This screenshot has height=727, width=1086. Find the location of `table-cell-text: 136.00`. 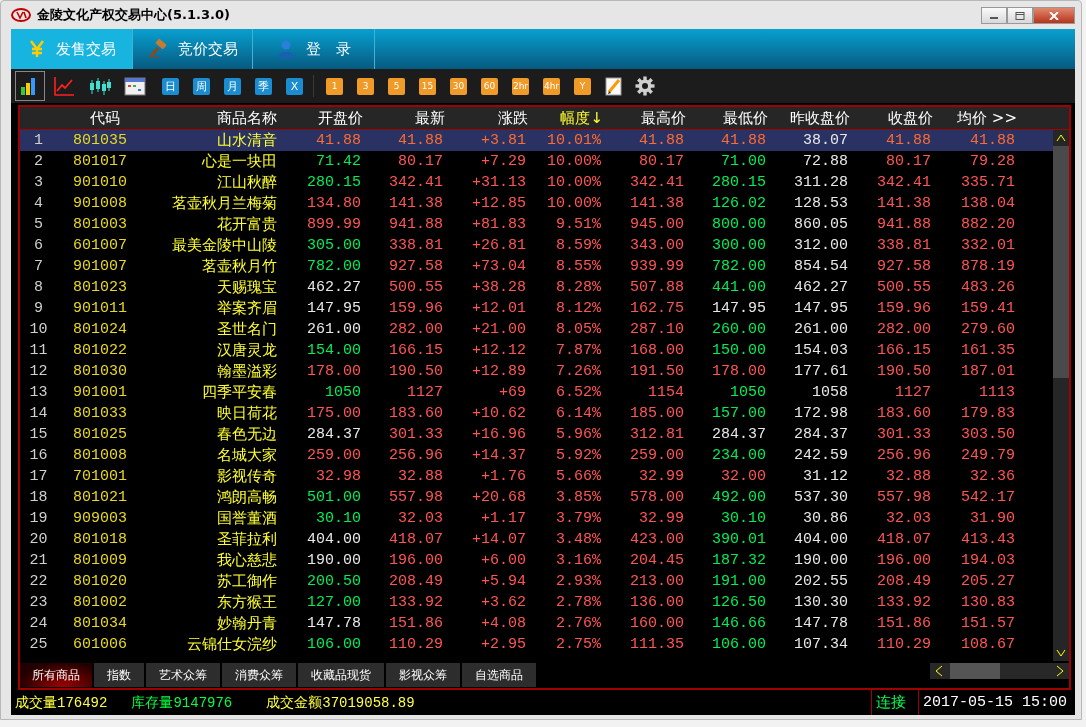

table-cell-text: 136.00 is located at coordinates (657, 602).